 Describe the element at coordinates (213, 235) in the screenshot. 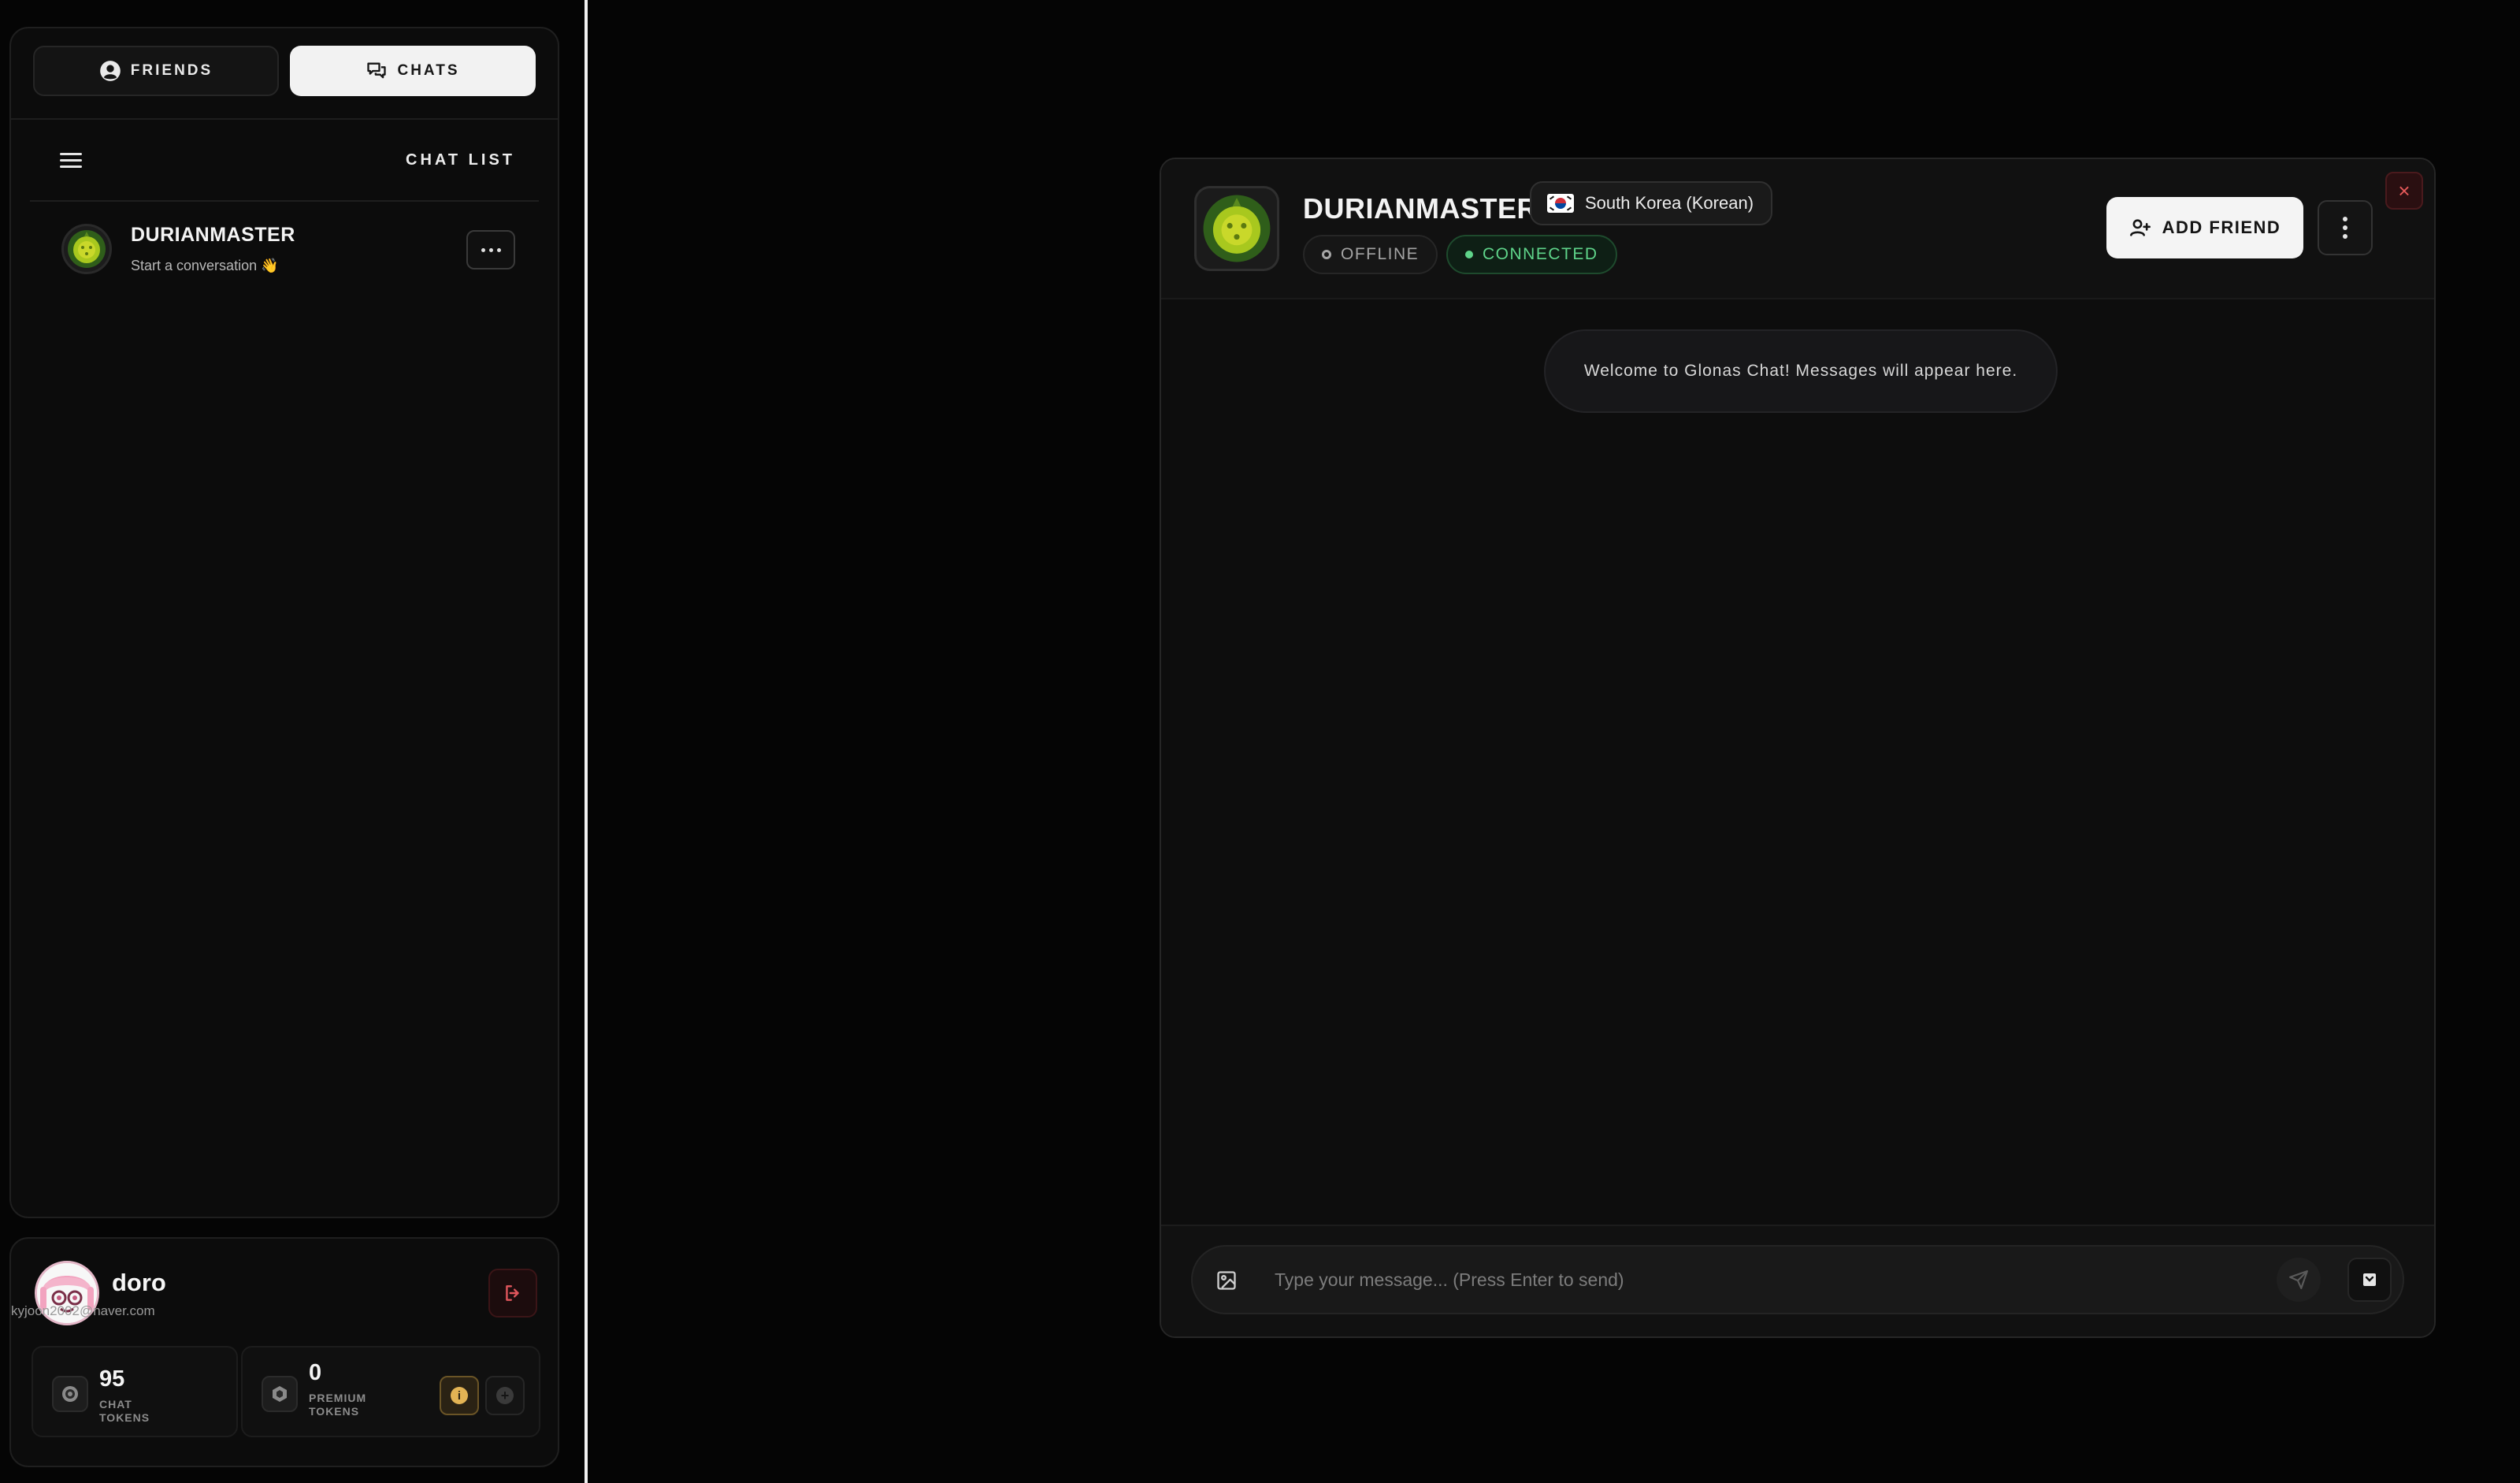

I see `chat-item-name: DURIANMASTER` at that location.